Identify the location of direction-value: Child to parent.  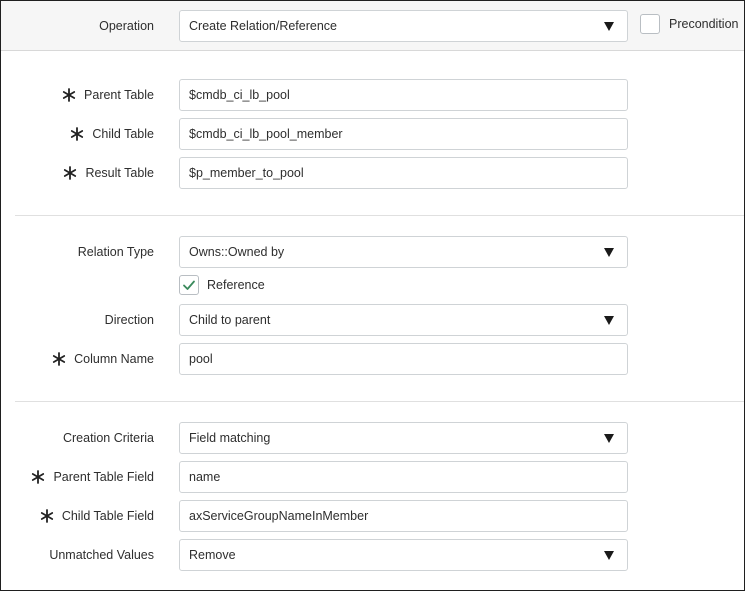
(230, 320).